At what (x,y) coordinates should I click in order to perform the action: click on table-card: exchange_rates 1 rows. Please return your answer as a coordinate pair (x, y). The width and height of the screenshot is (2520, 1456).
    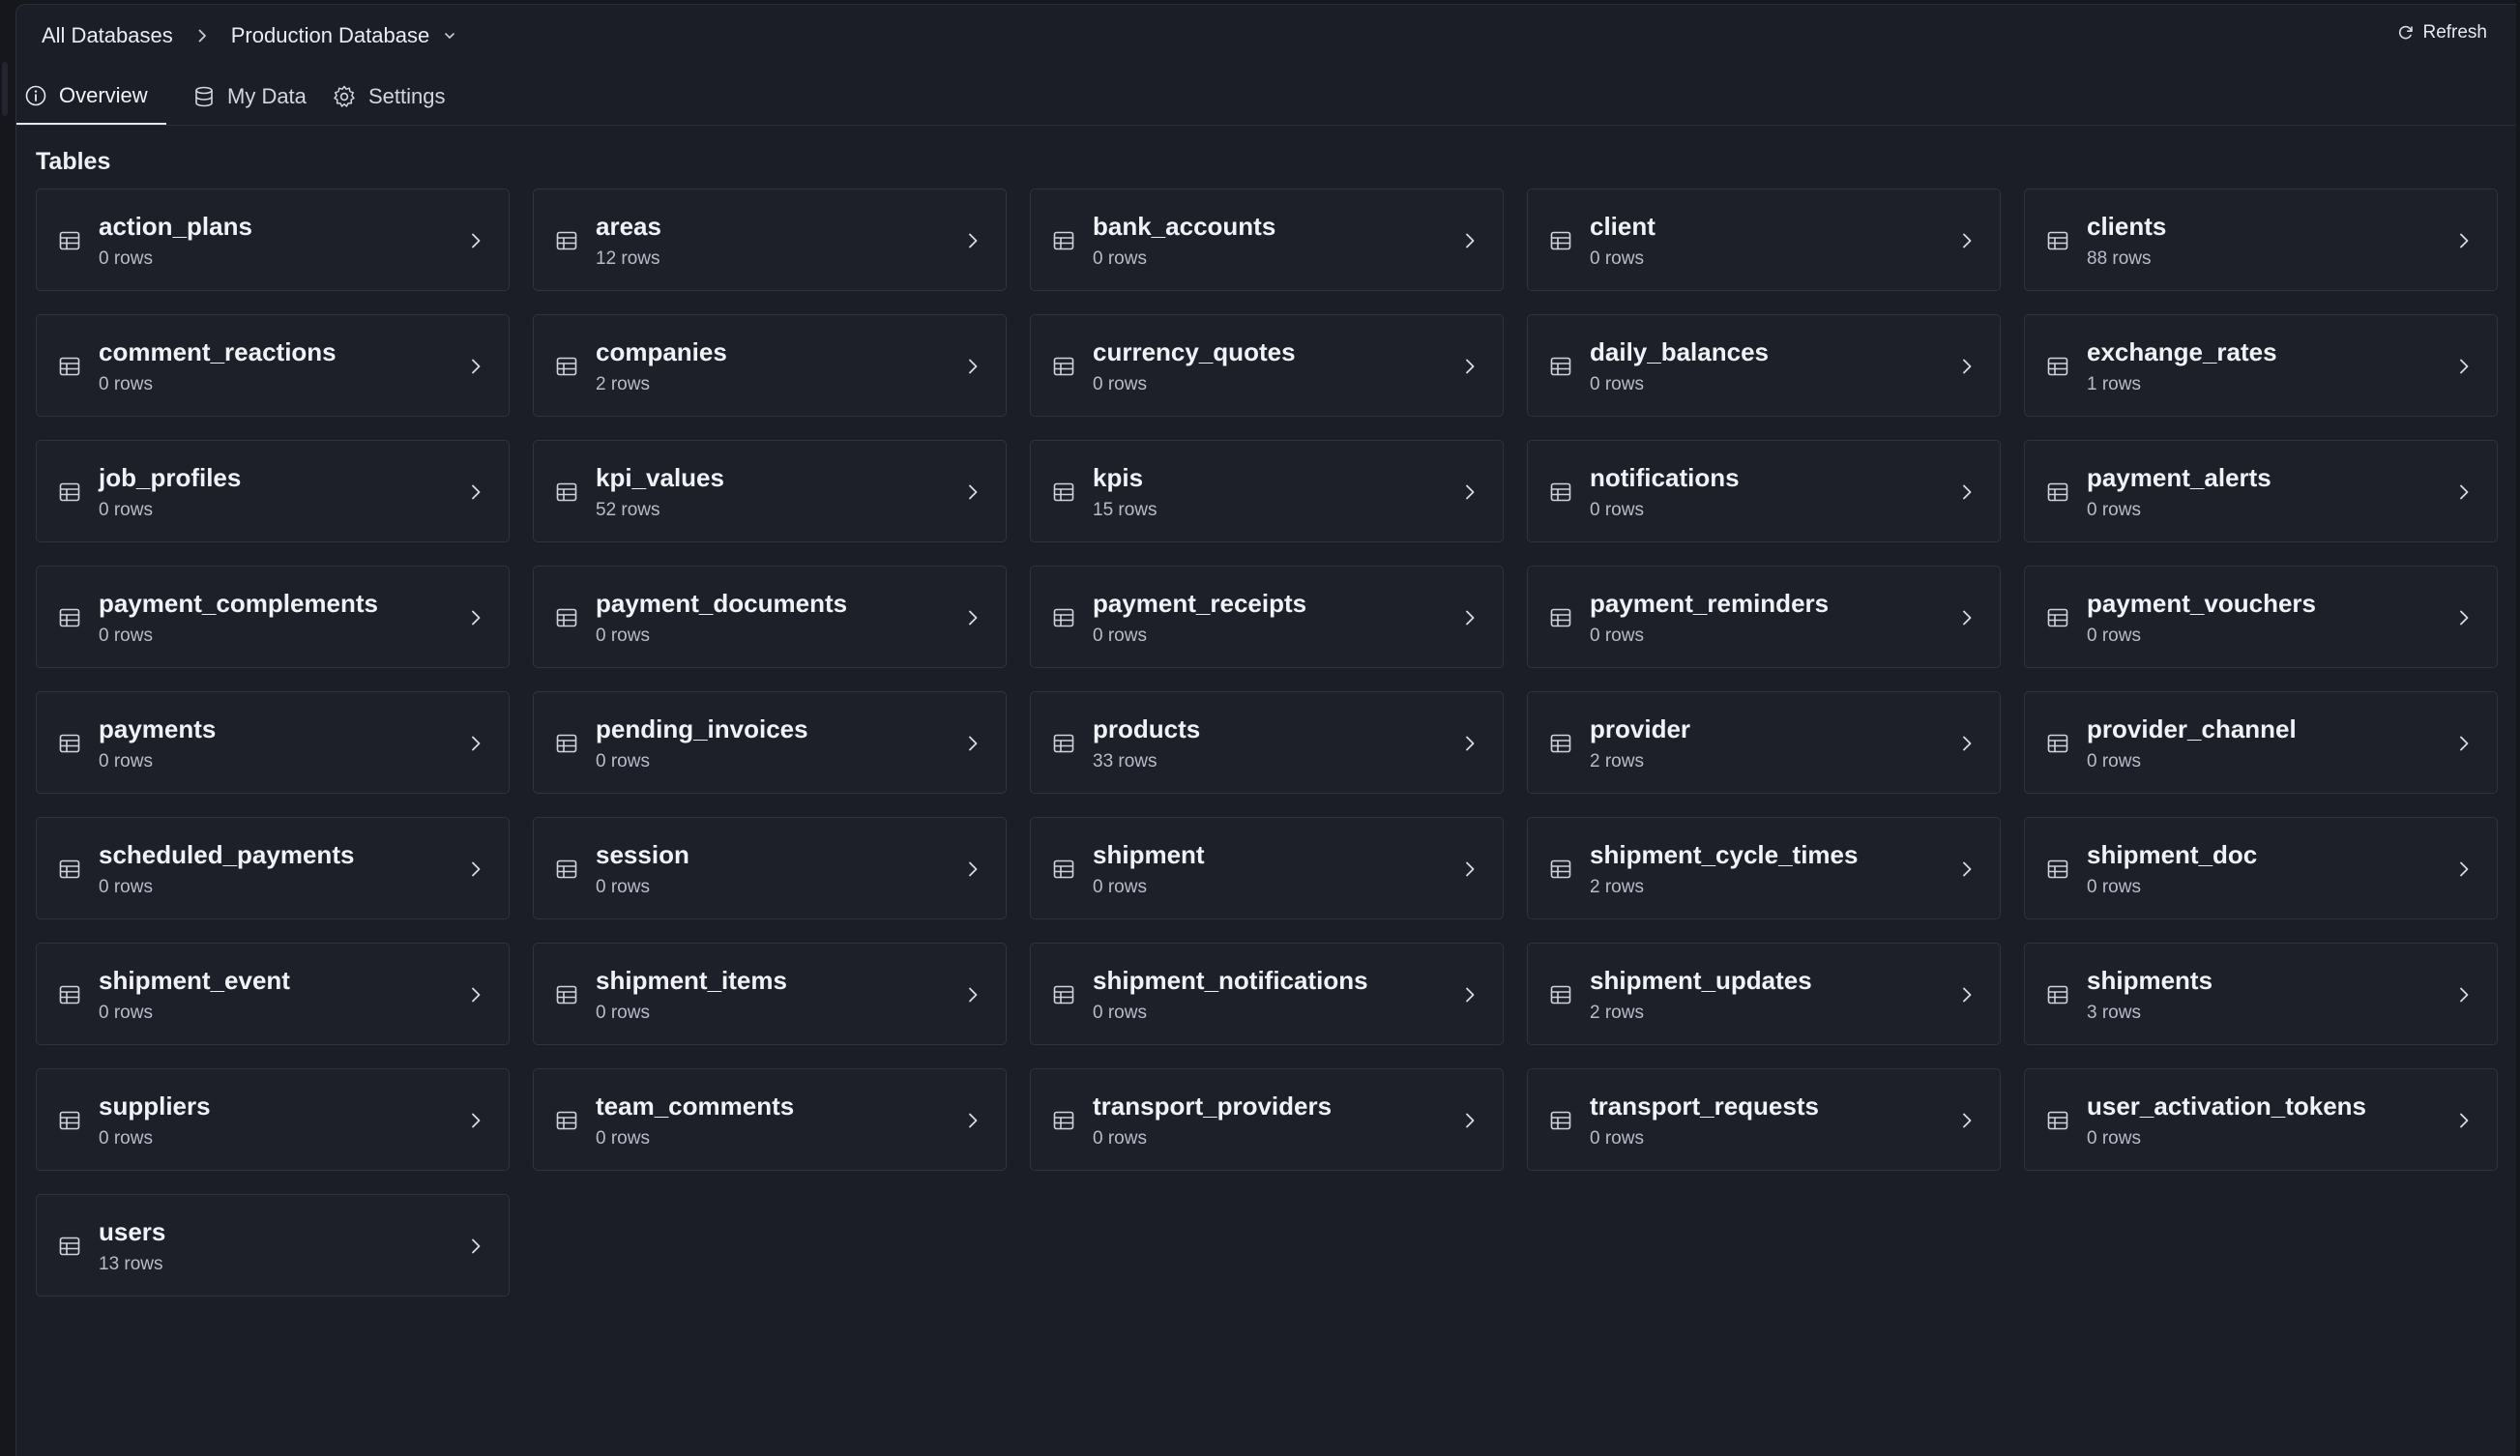
    Looking at the image, I should click on (2261, 366).